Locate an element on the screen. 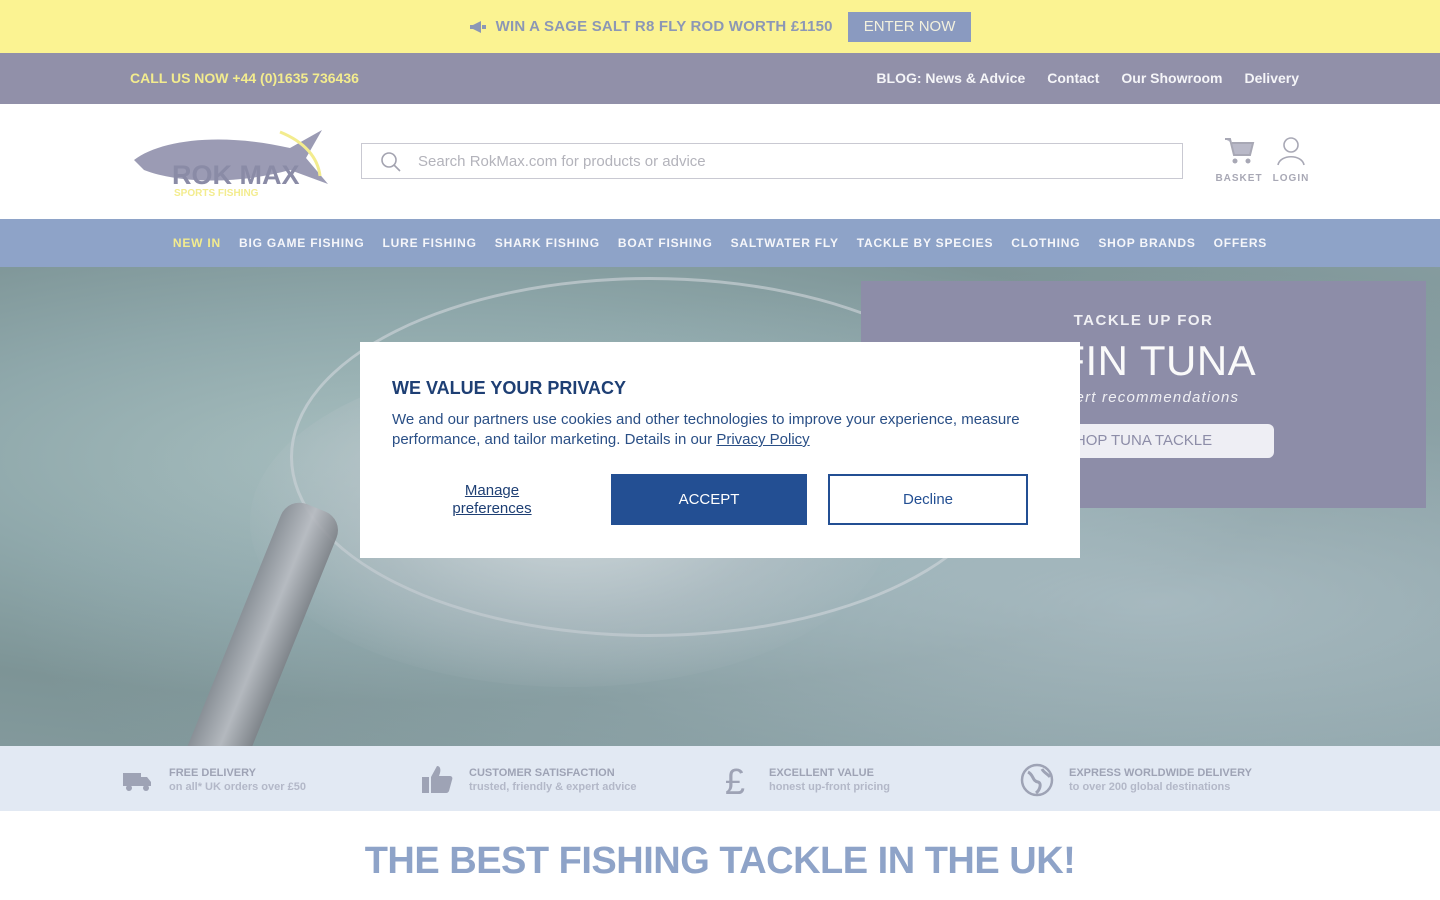 This screenshot has width=1440, height=900. privacy-policy-link: Privacy Policy is located at coordinates (762, 439).